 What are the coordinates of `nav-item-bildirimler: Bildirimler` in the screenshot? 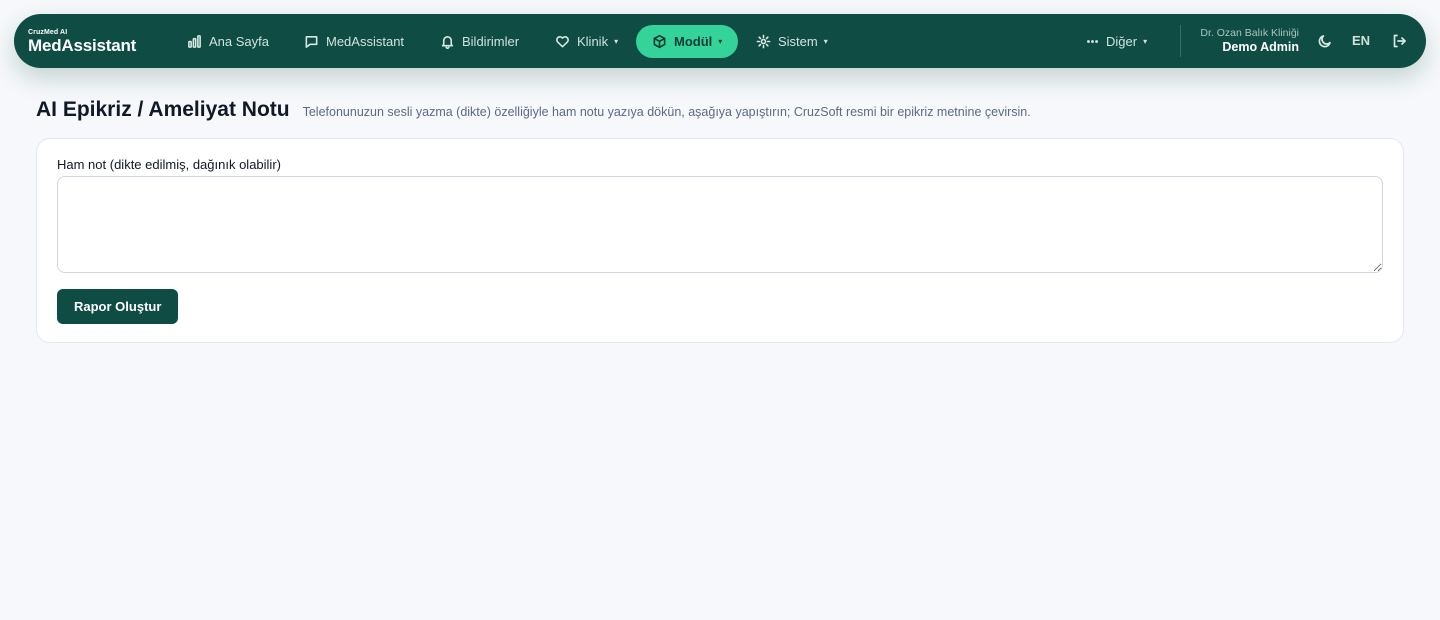 It's located at (479, 41).